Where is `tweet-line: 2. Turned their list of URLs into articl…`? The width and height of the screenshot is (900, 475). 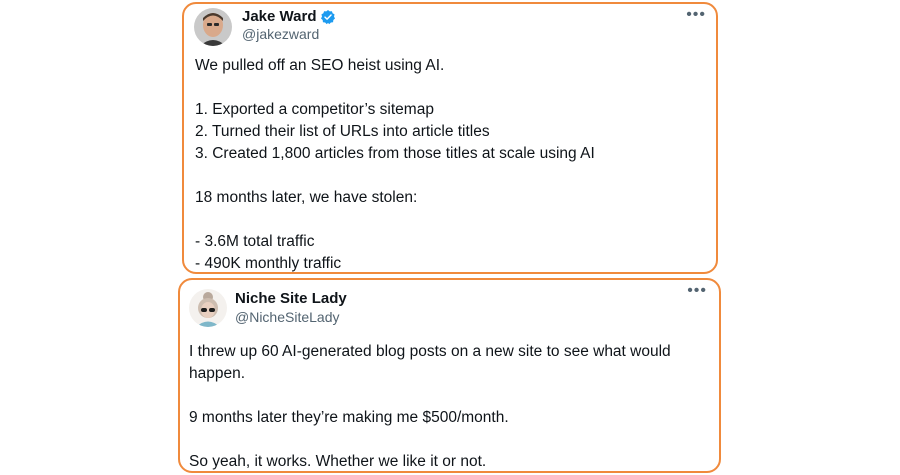
tweet-line: 2. Turned their list of URLs into articl… is located at coordinates (342, 131).